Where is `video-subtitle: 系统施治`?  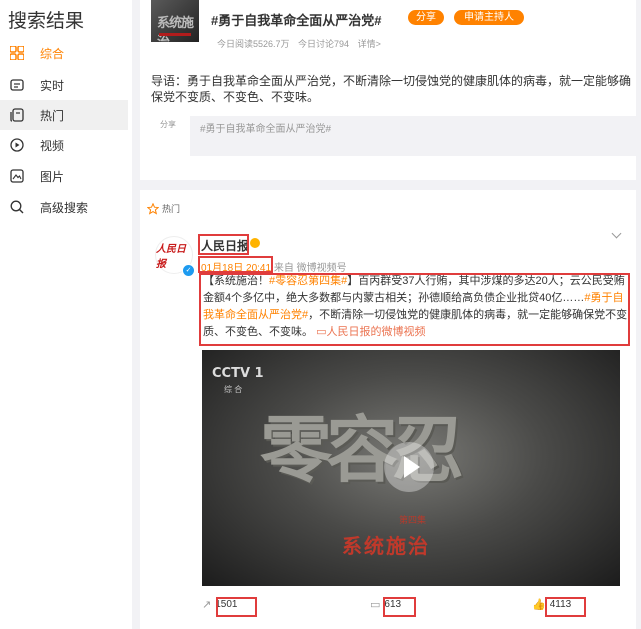
video-subtitle: 系统施治 is located at coordinates (386, 547).